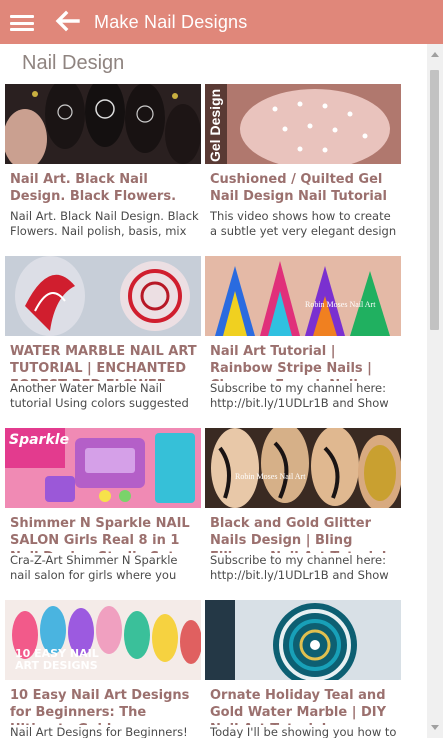 The width and height of the screenshot is (443, 738). I want to click on section-title: Nail Design, so click(73, 63).